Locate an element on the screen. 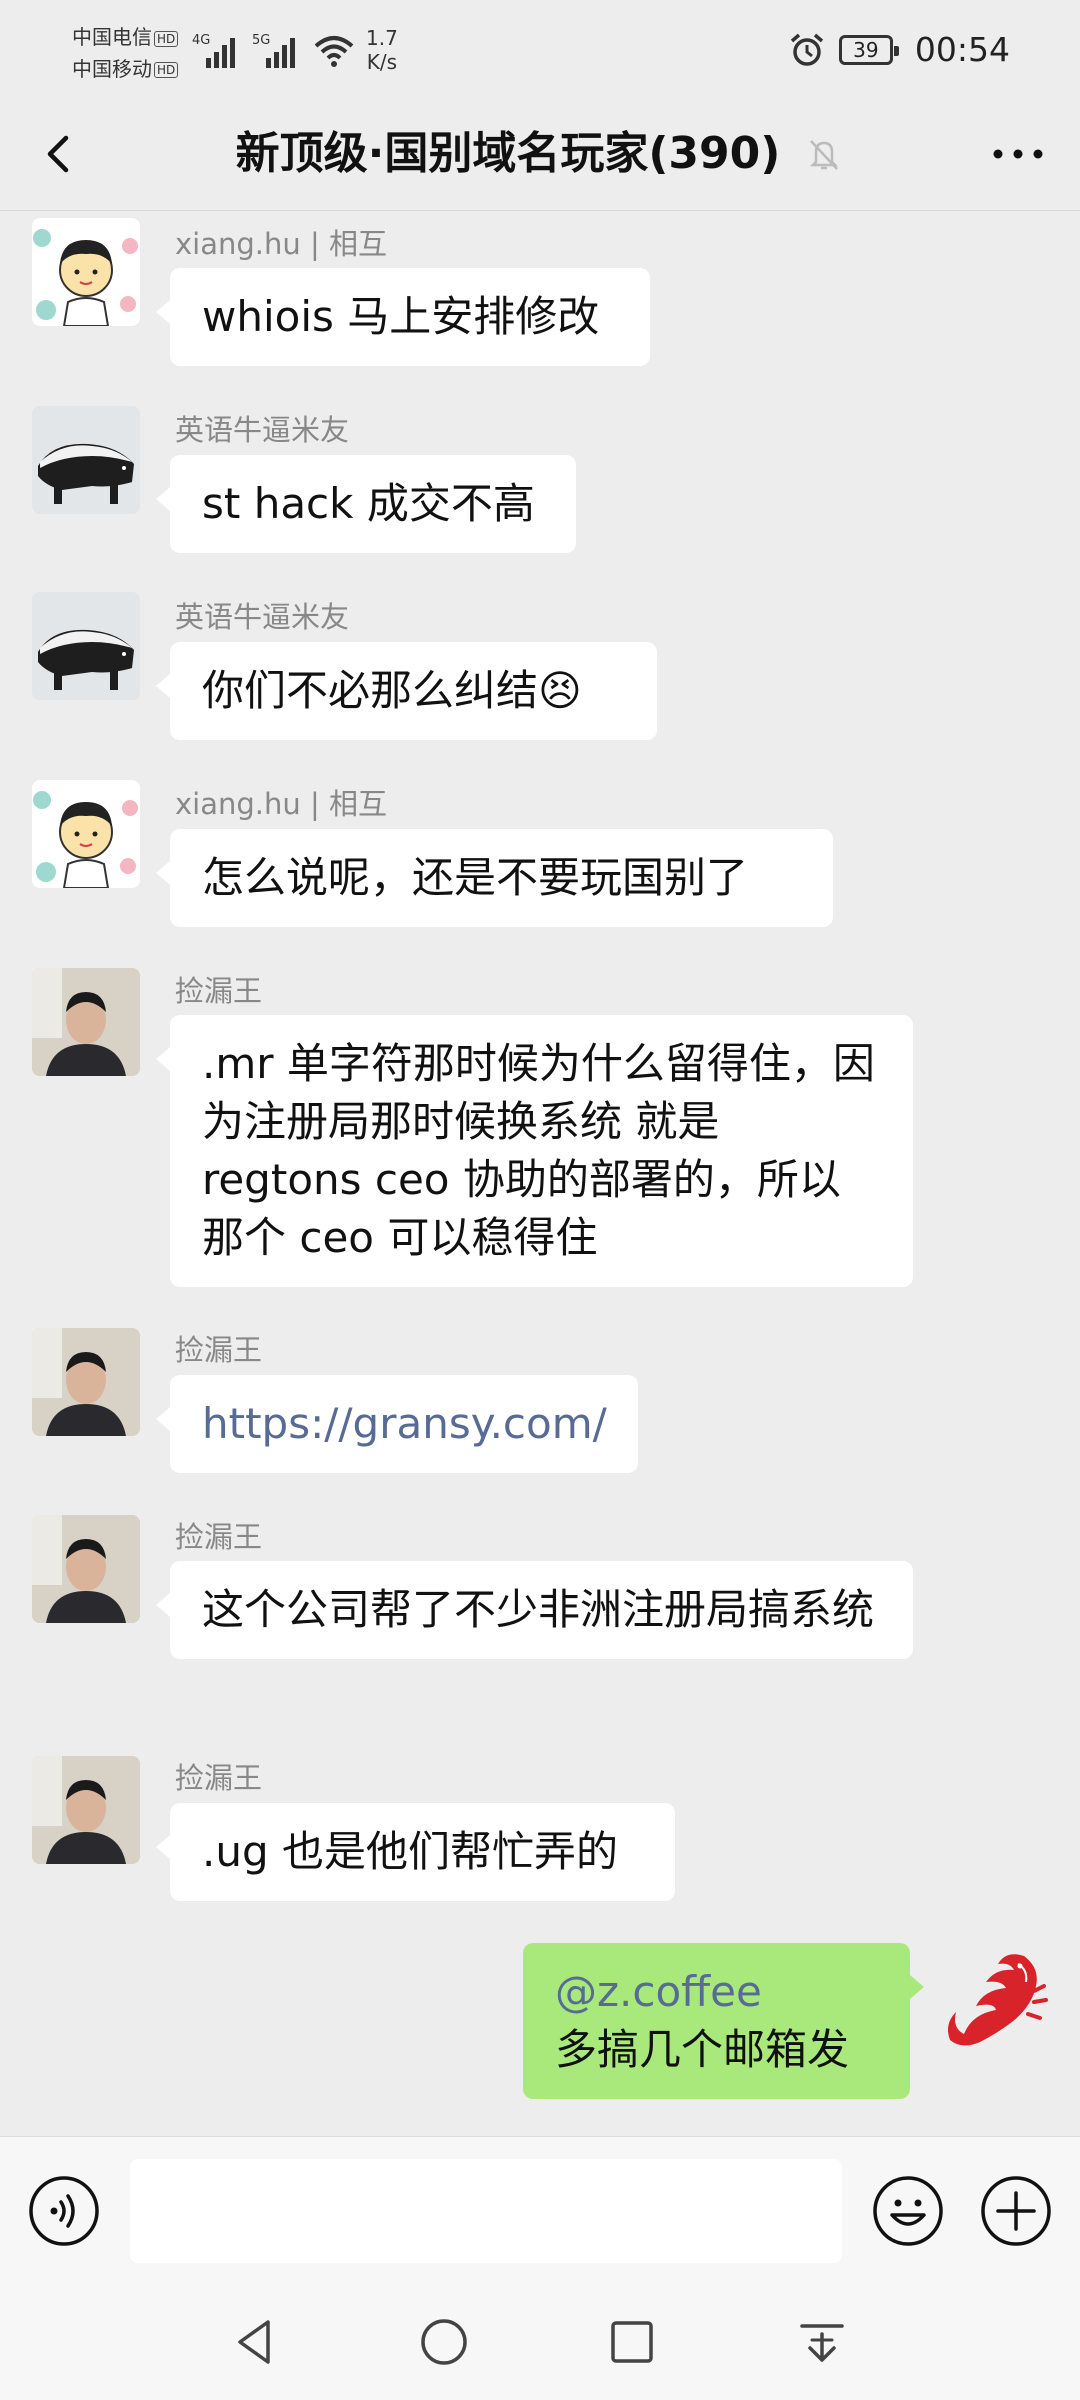  signal-4g-icon: 4G is located at coordinates (213, 50).